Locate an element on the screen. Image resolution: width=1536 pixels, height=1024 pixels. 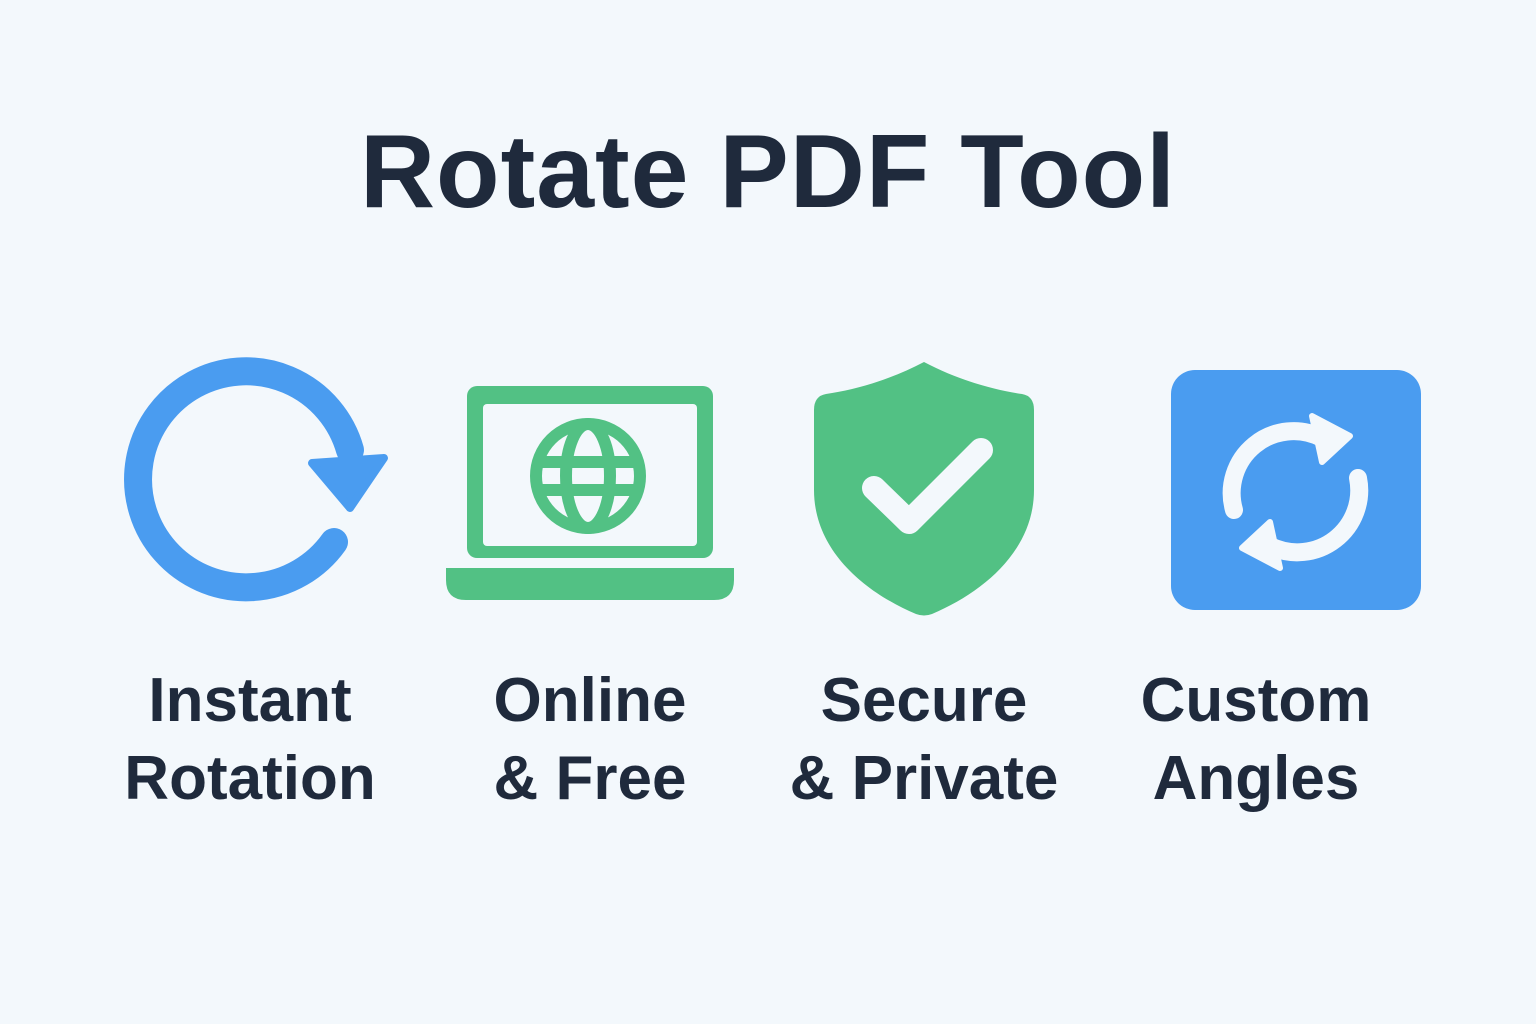
feature-custom-angles: Custom Angles is located at coordinates (1296, 585).